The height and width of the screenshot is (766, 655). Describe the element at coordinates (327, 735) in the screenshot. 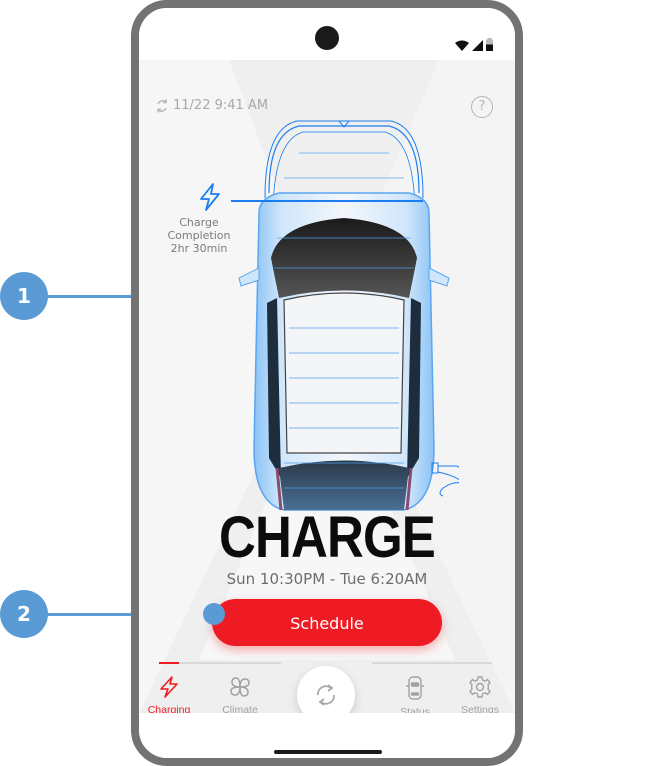

I see `gesture-bar-area` at that location.